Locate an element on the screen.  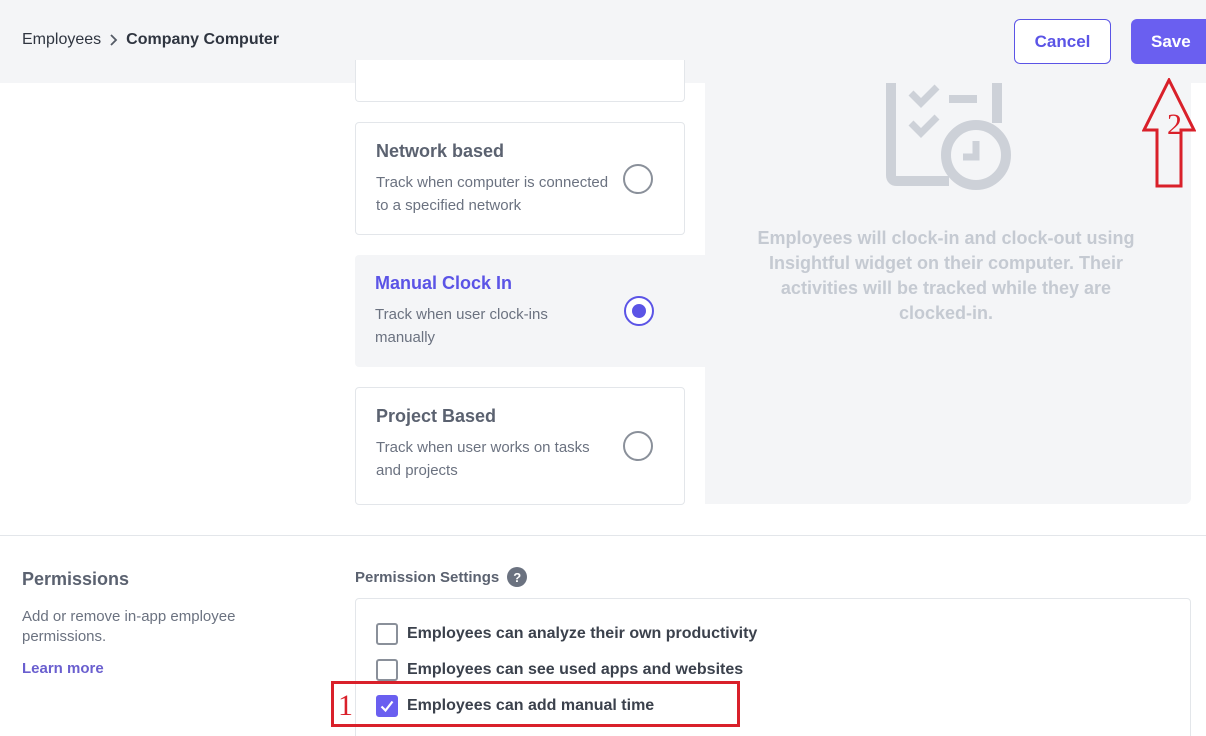
checkbox-analyze-productivity is located at coordinates (387, 634).